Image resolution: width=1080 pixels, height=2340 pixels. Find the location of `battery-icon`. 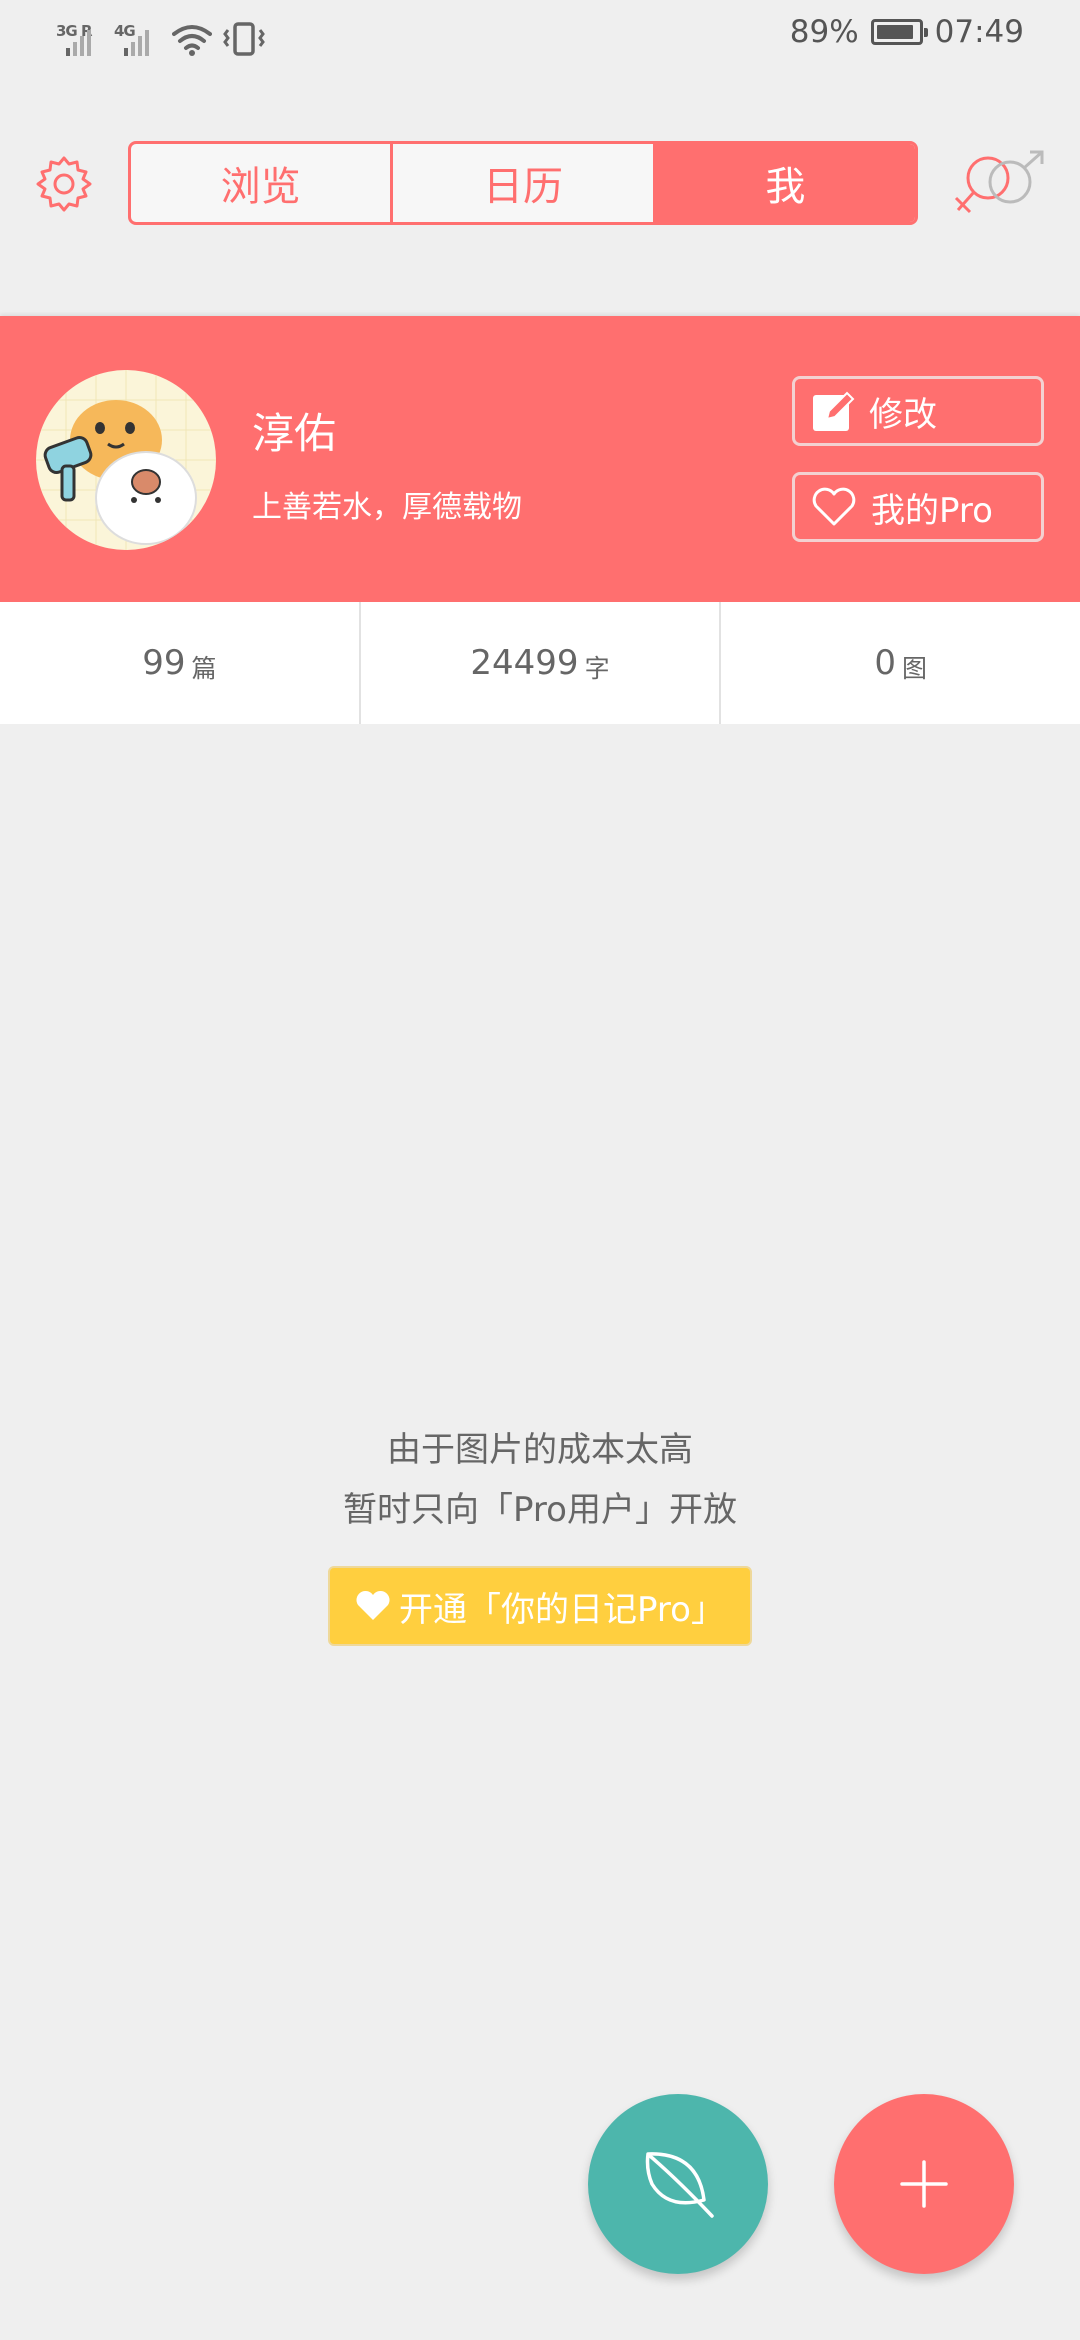

battery-icon is located at coordinates (899, 32).